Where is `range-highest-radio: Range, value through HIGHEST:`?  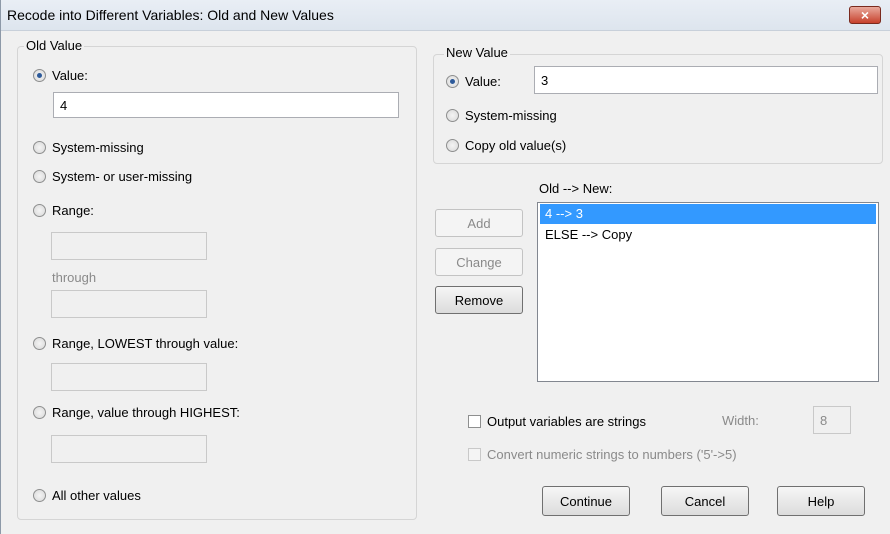 range-highest-radio: Range, value through HIGHEST: is located at coordinates (136, 412).